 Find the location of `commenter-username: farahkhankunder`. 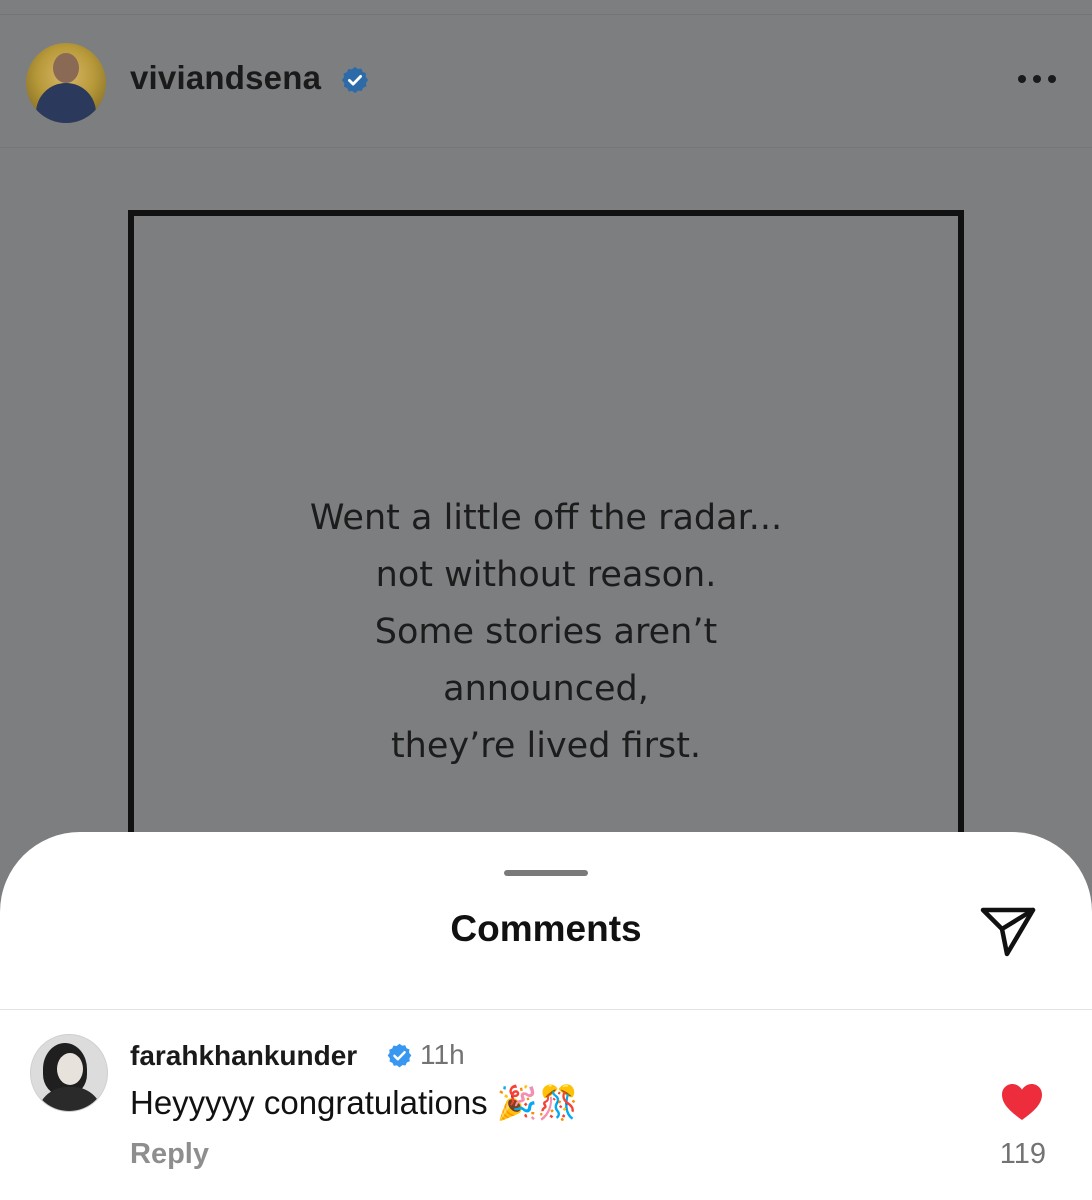

commenter-username: farahkhankunder is located at coordinates (243, 1056).